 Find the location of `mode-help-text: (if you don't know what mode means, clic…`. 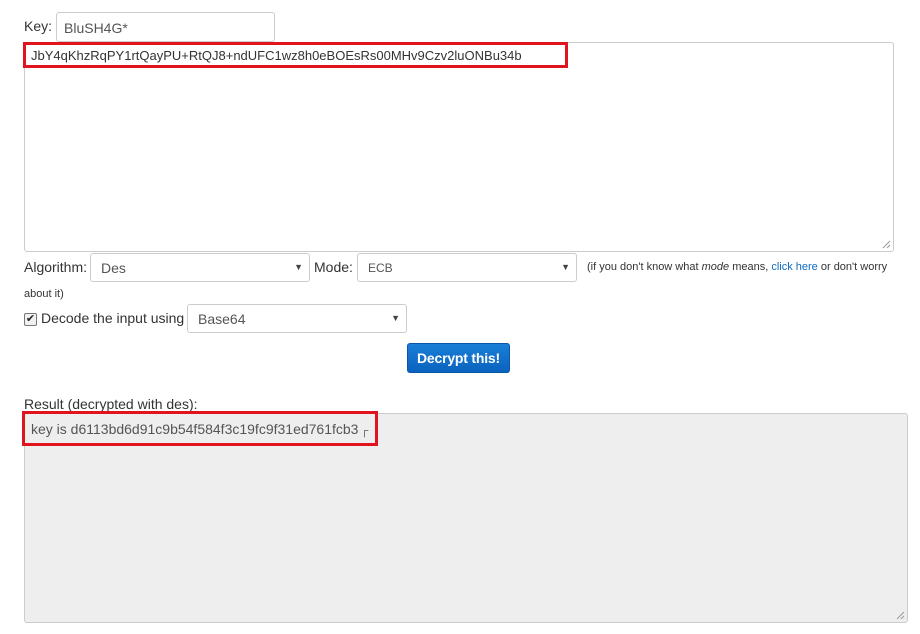

mode-help-text: (if you don't know what mode means, clic… is located at coordinates (737, 267).